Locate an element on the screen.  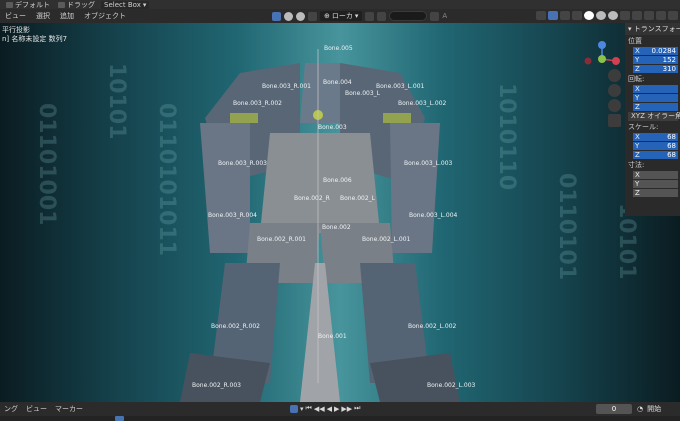
menu-item-object: オブジェクト is located at coordinates (105, 16).